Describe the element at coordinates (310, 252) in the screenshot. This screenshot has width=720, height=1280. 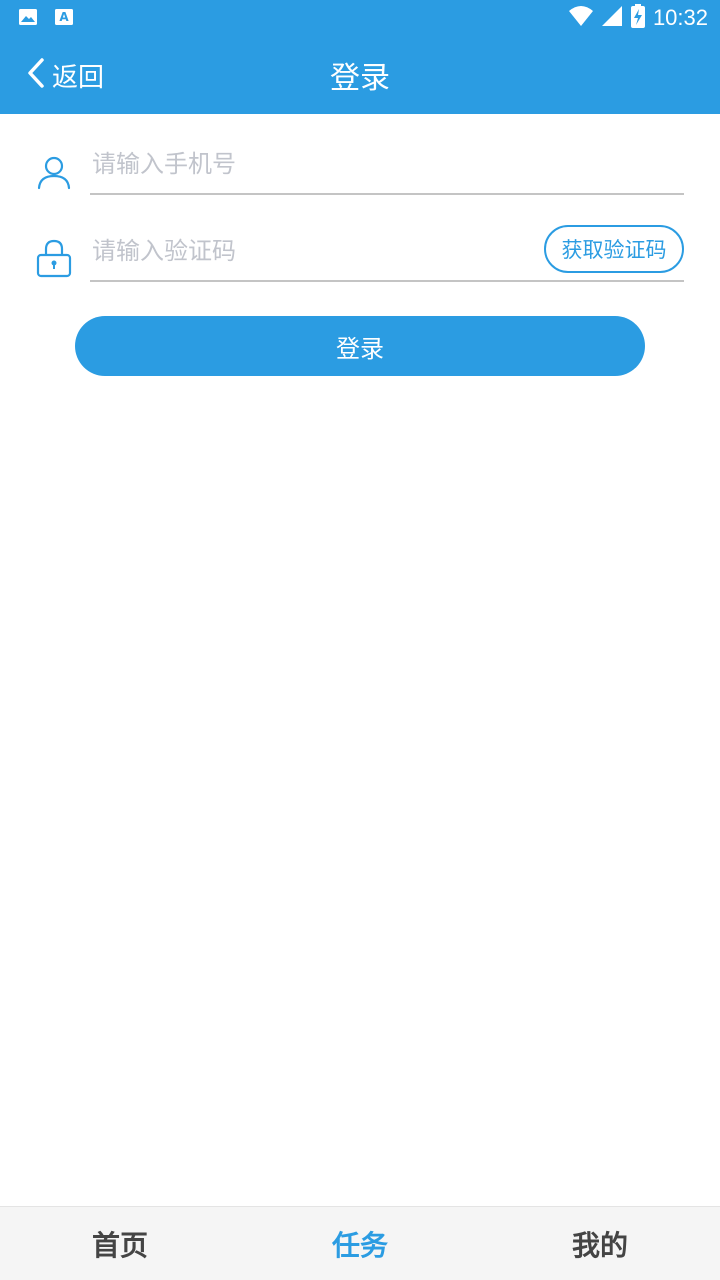
I see `verification-code-input` at that location.